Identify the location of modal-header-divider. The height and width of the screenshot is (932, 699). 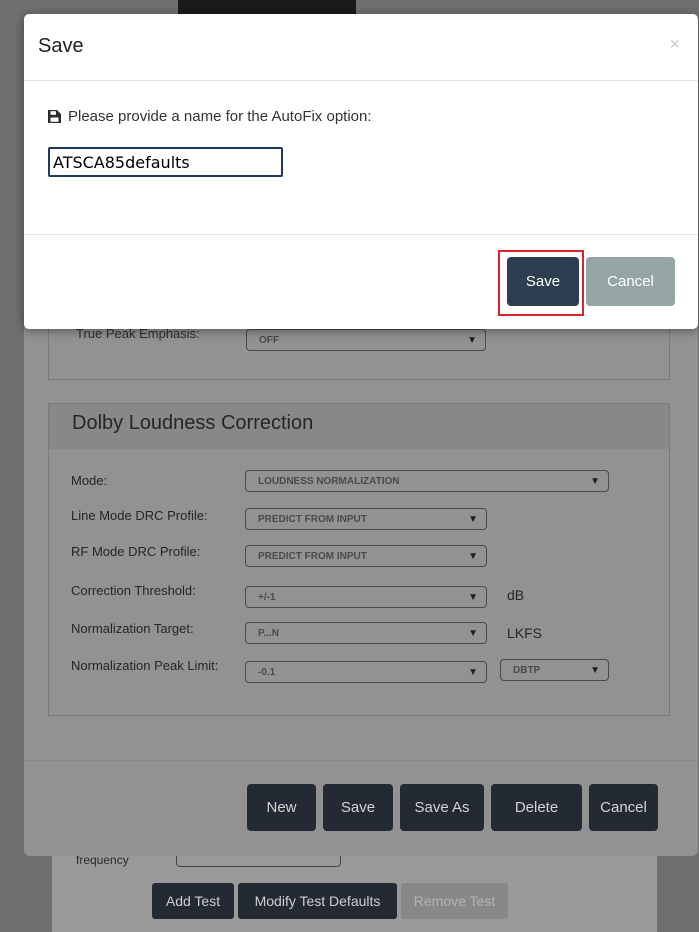
(361, 80).